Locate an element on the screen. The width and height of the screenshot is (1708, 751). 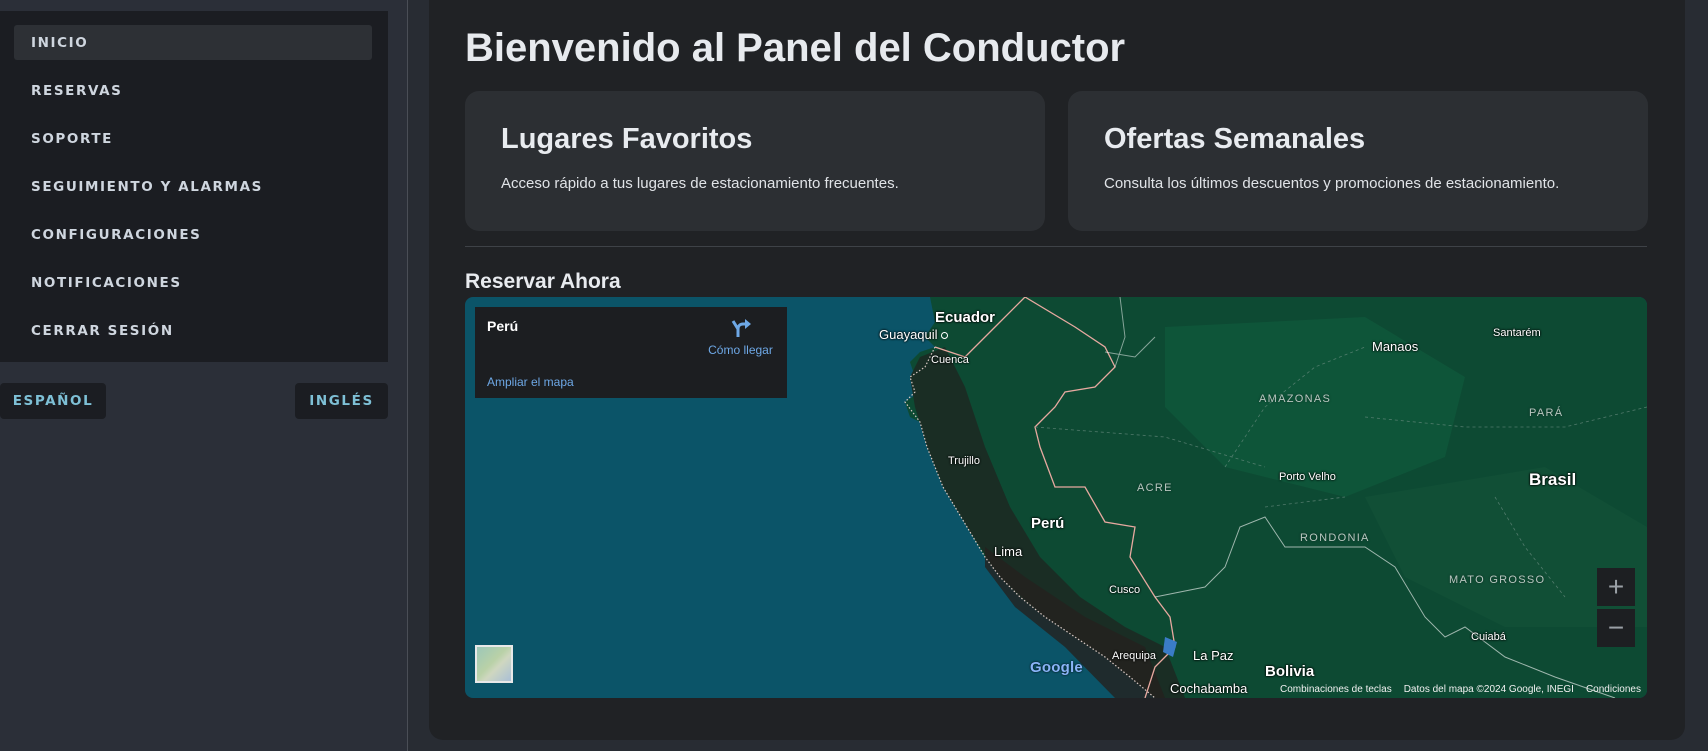
section-title: Reservar Ahora is located at coordinates (543, 281).